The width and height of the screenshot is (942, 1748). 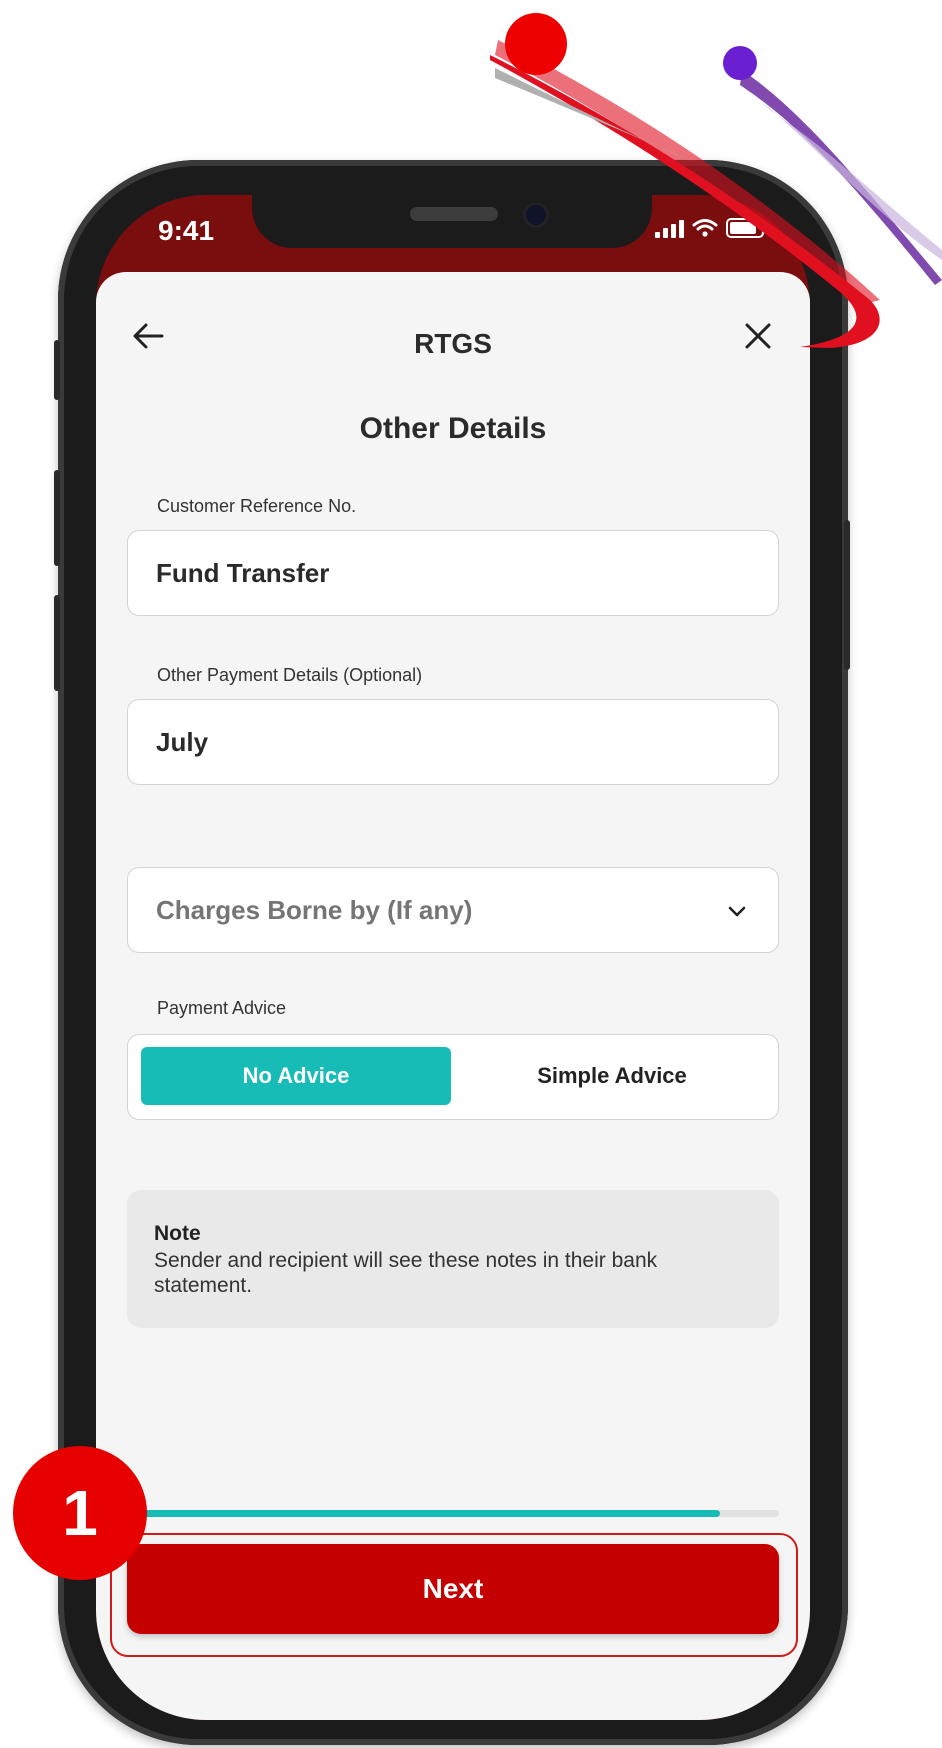 I want to click on progress-bar, so click(x=453, y=1513).